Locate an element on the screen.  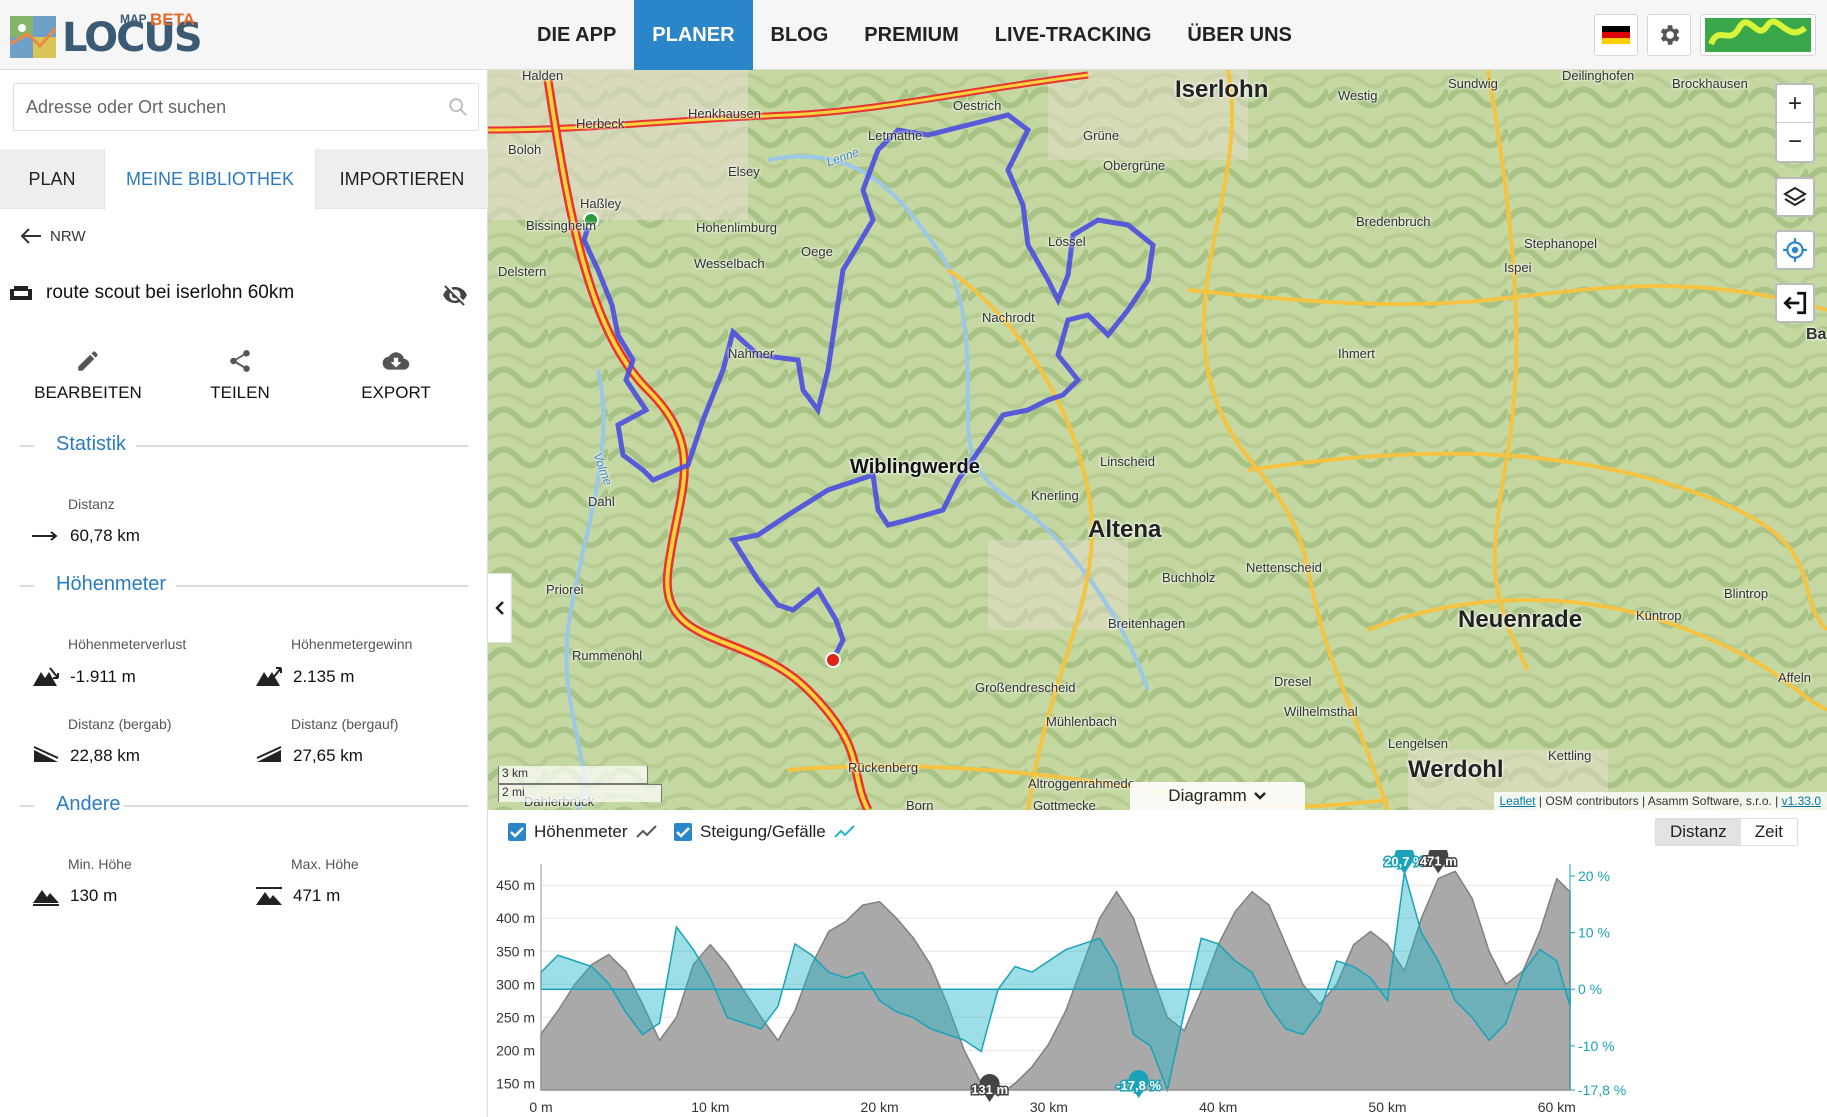
y-left-tick-label: 400 m is located at coordinates (515, 918).